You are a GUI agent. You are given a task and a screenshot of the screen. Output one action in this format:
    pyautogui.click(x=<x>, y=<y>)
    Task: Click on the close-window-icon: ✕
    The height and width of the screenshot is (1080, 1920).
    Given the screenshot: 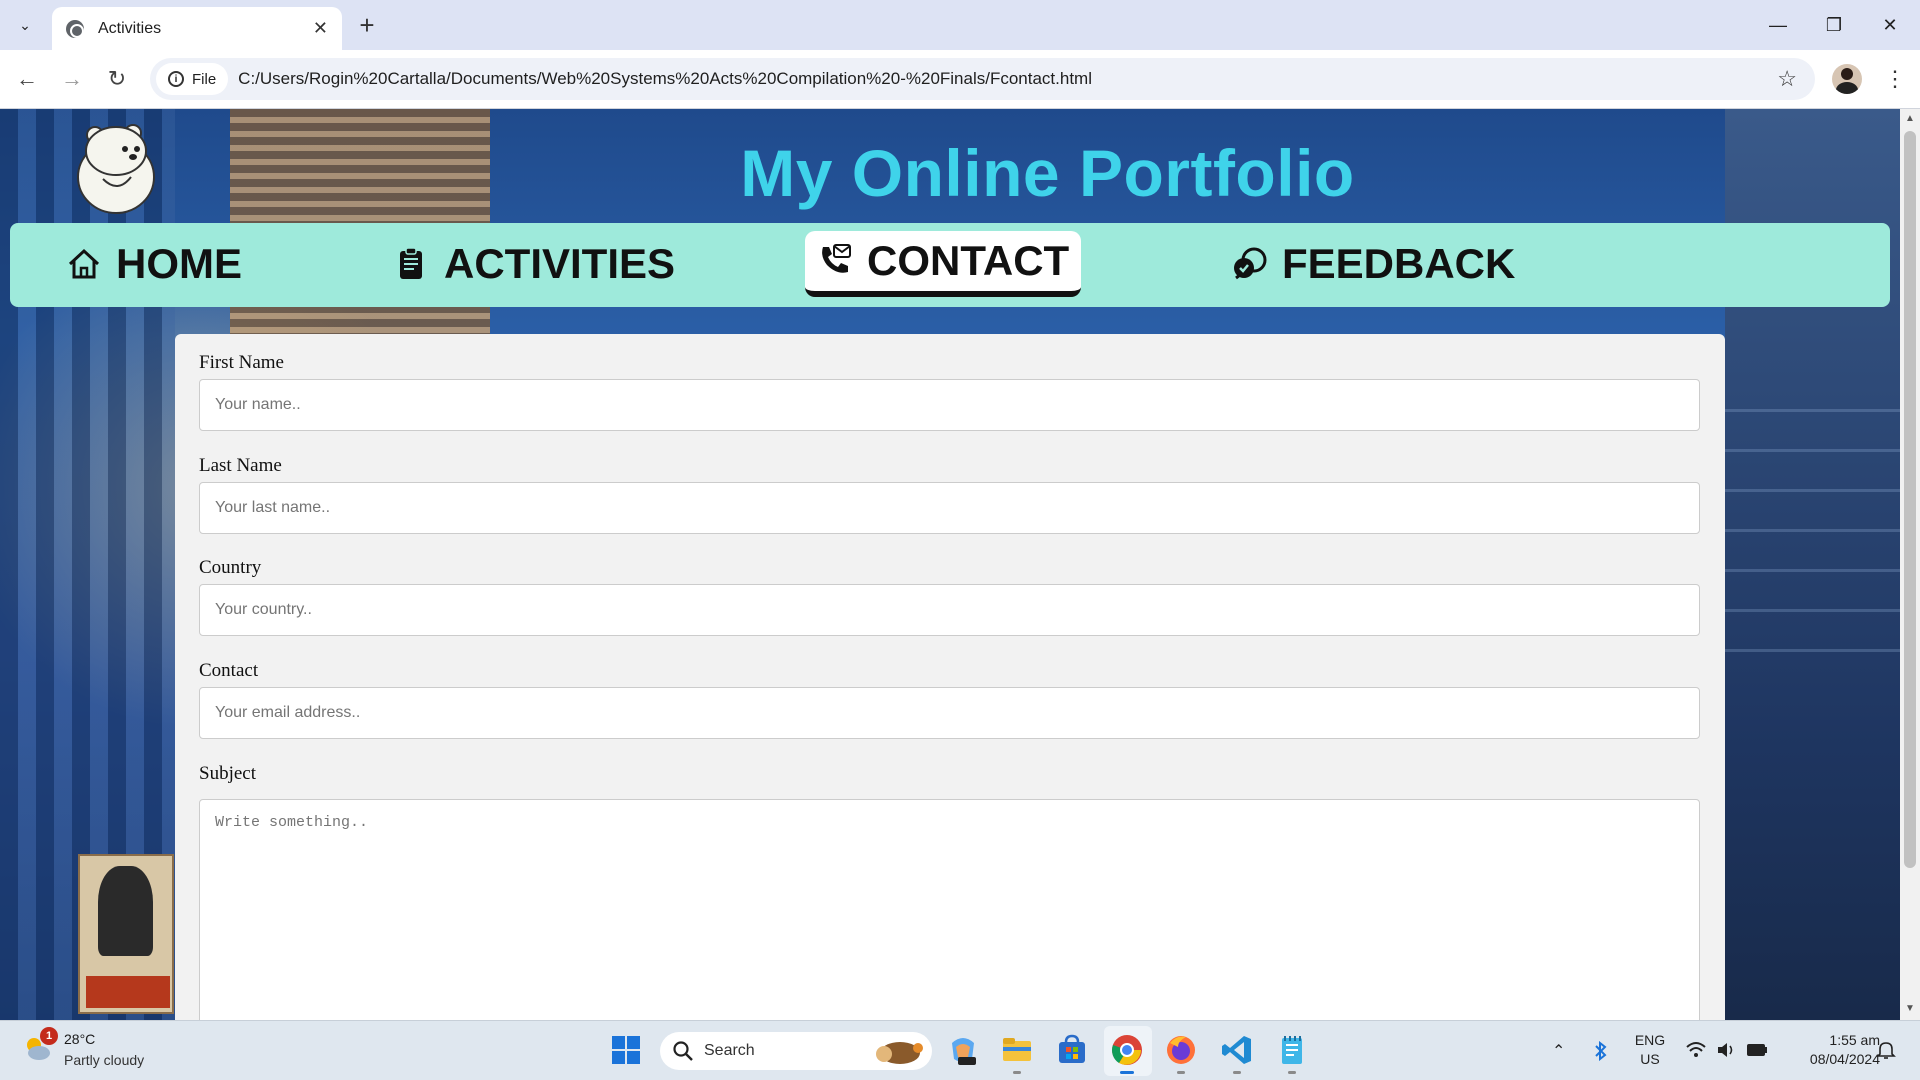 What is the action you would take?
    pyautogui.click(x=1890, y=25)
    